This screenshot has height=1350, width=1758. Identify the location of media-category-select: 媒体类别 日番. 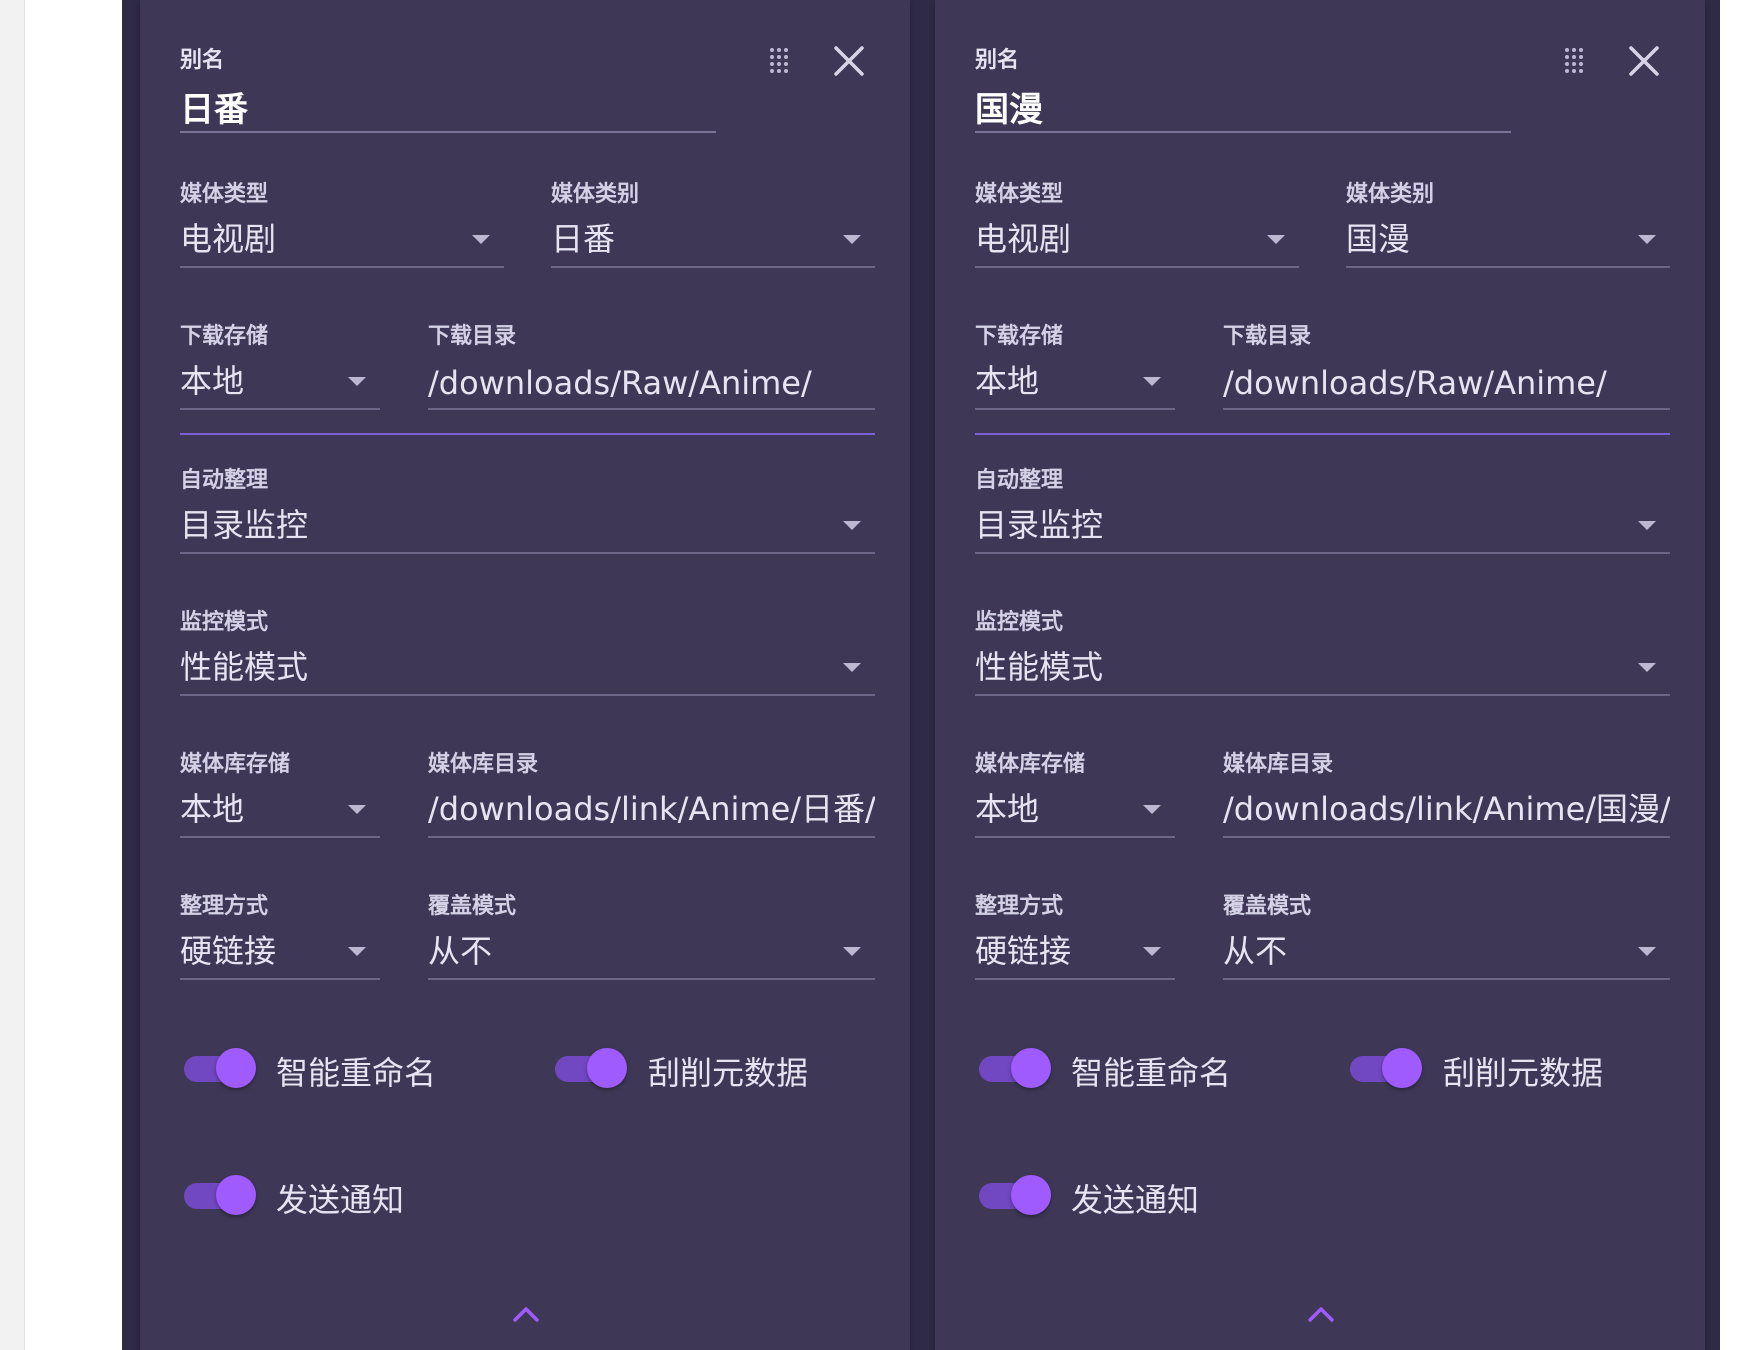
(713, 222).